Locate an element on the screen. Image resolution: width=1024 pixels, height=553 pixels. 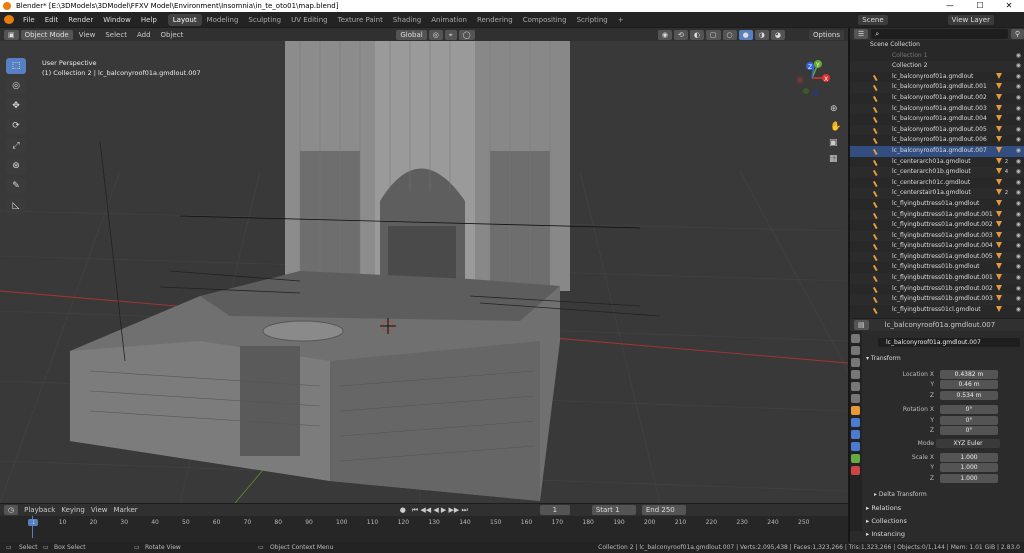
tool-tab-icon is located at coordinates (855, 338).